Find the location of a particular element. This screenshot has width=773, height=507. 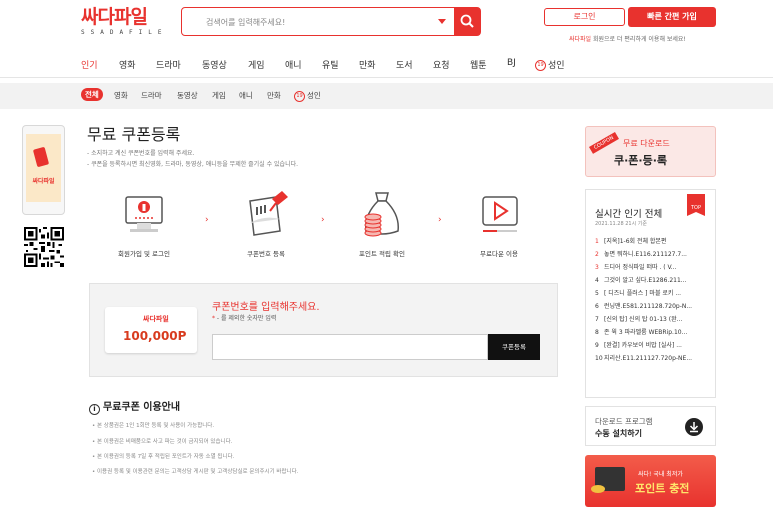

coin-icon is located at coordinates (598, 489).